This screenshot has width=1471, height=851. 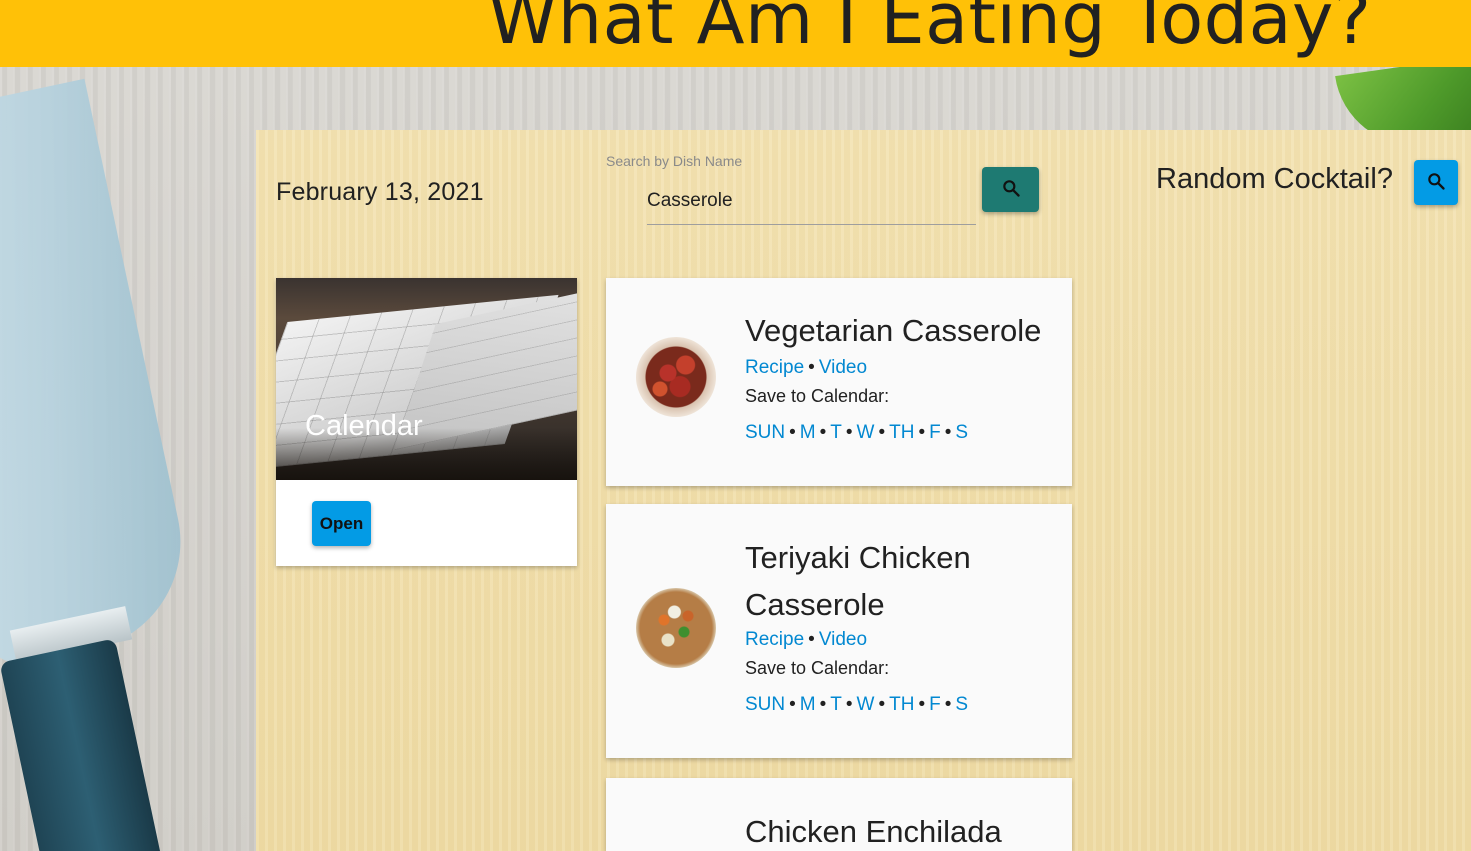 I want to click on random-cocktail-label: Random Cocktail?, so click(x=1274, y=179).